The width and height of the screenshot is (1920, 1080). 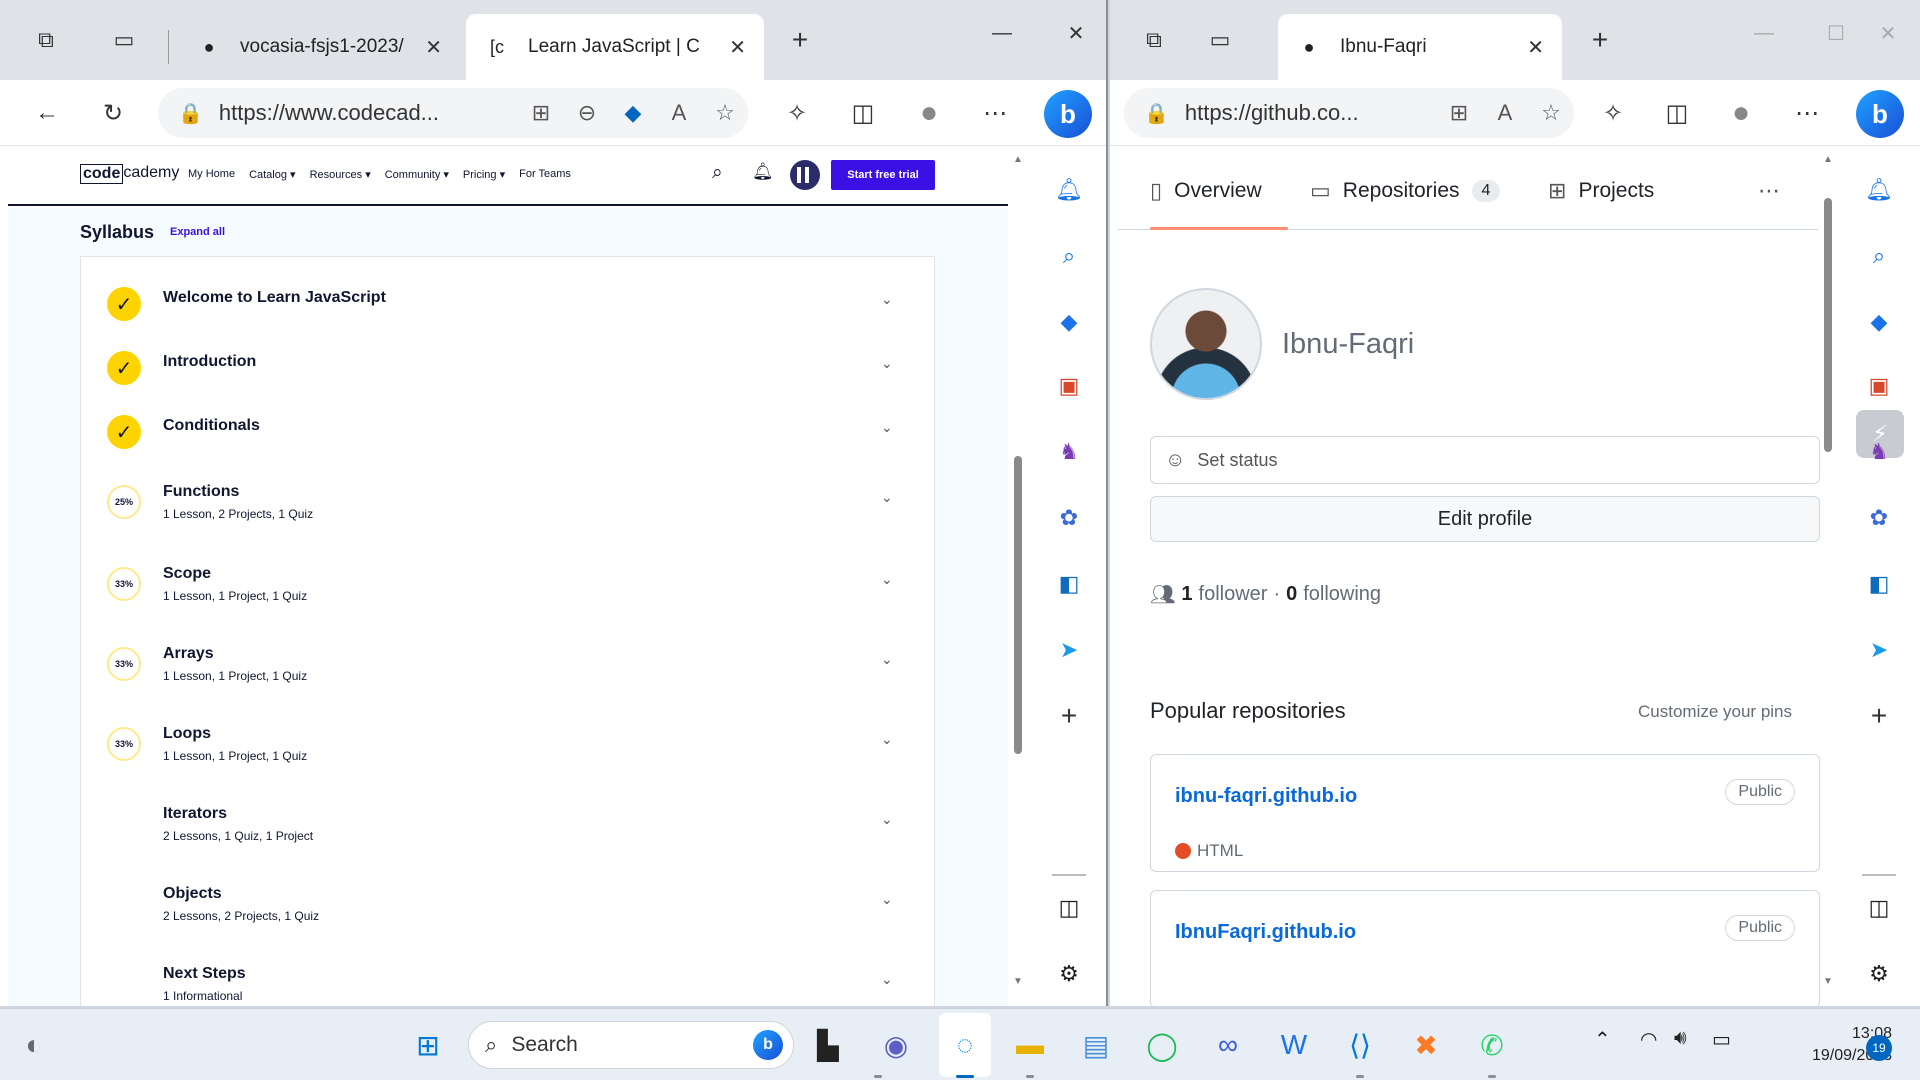 I want to click on repo-name-link: ibnu-faqri.github.io, so click(x=1266, y=796).